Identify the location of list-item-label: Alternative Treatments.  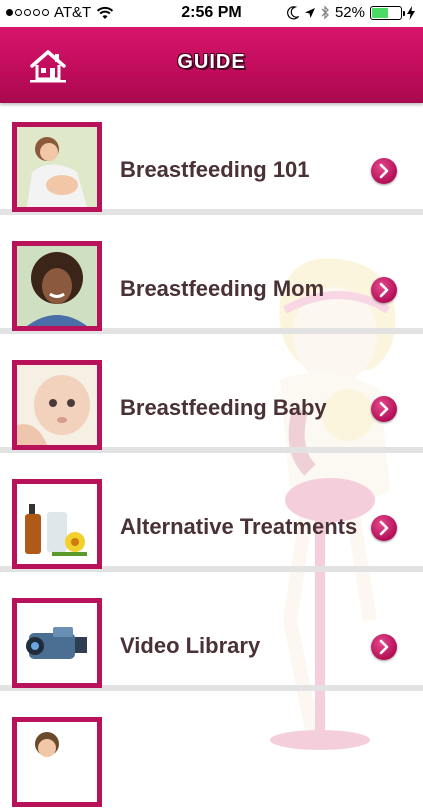
(239, 526).